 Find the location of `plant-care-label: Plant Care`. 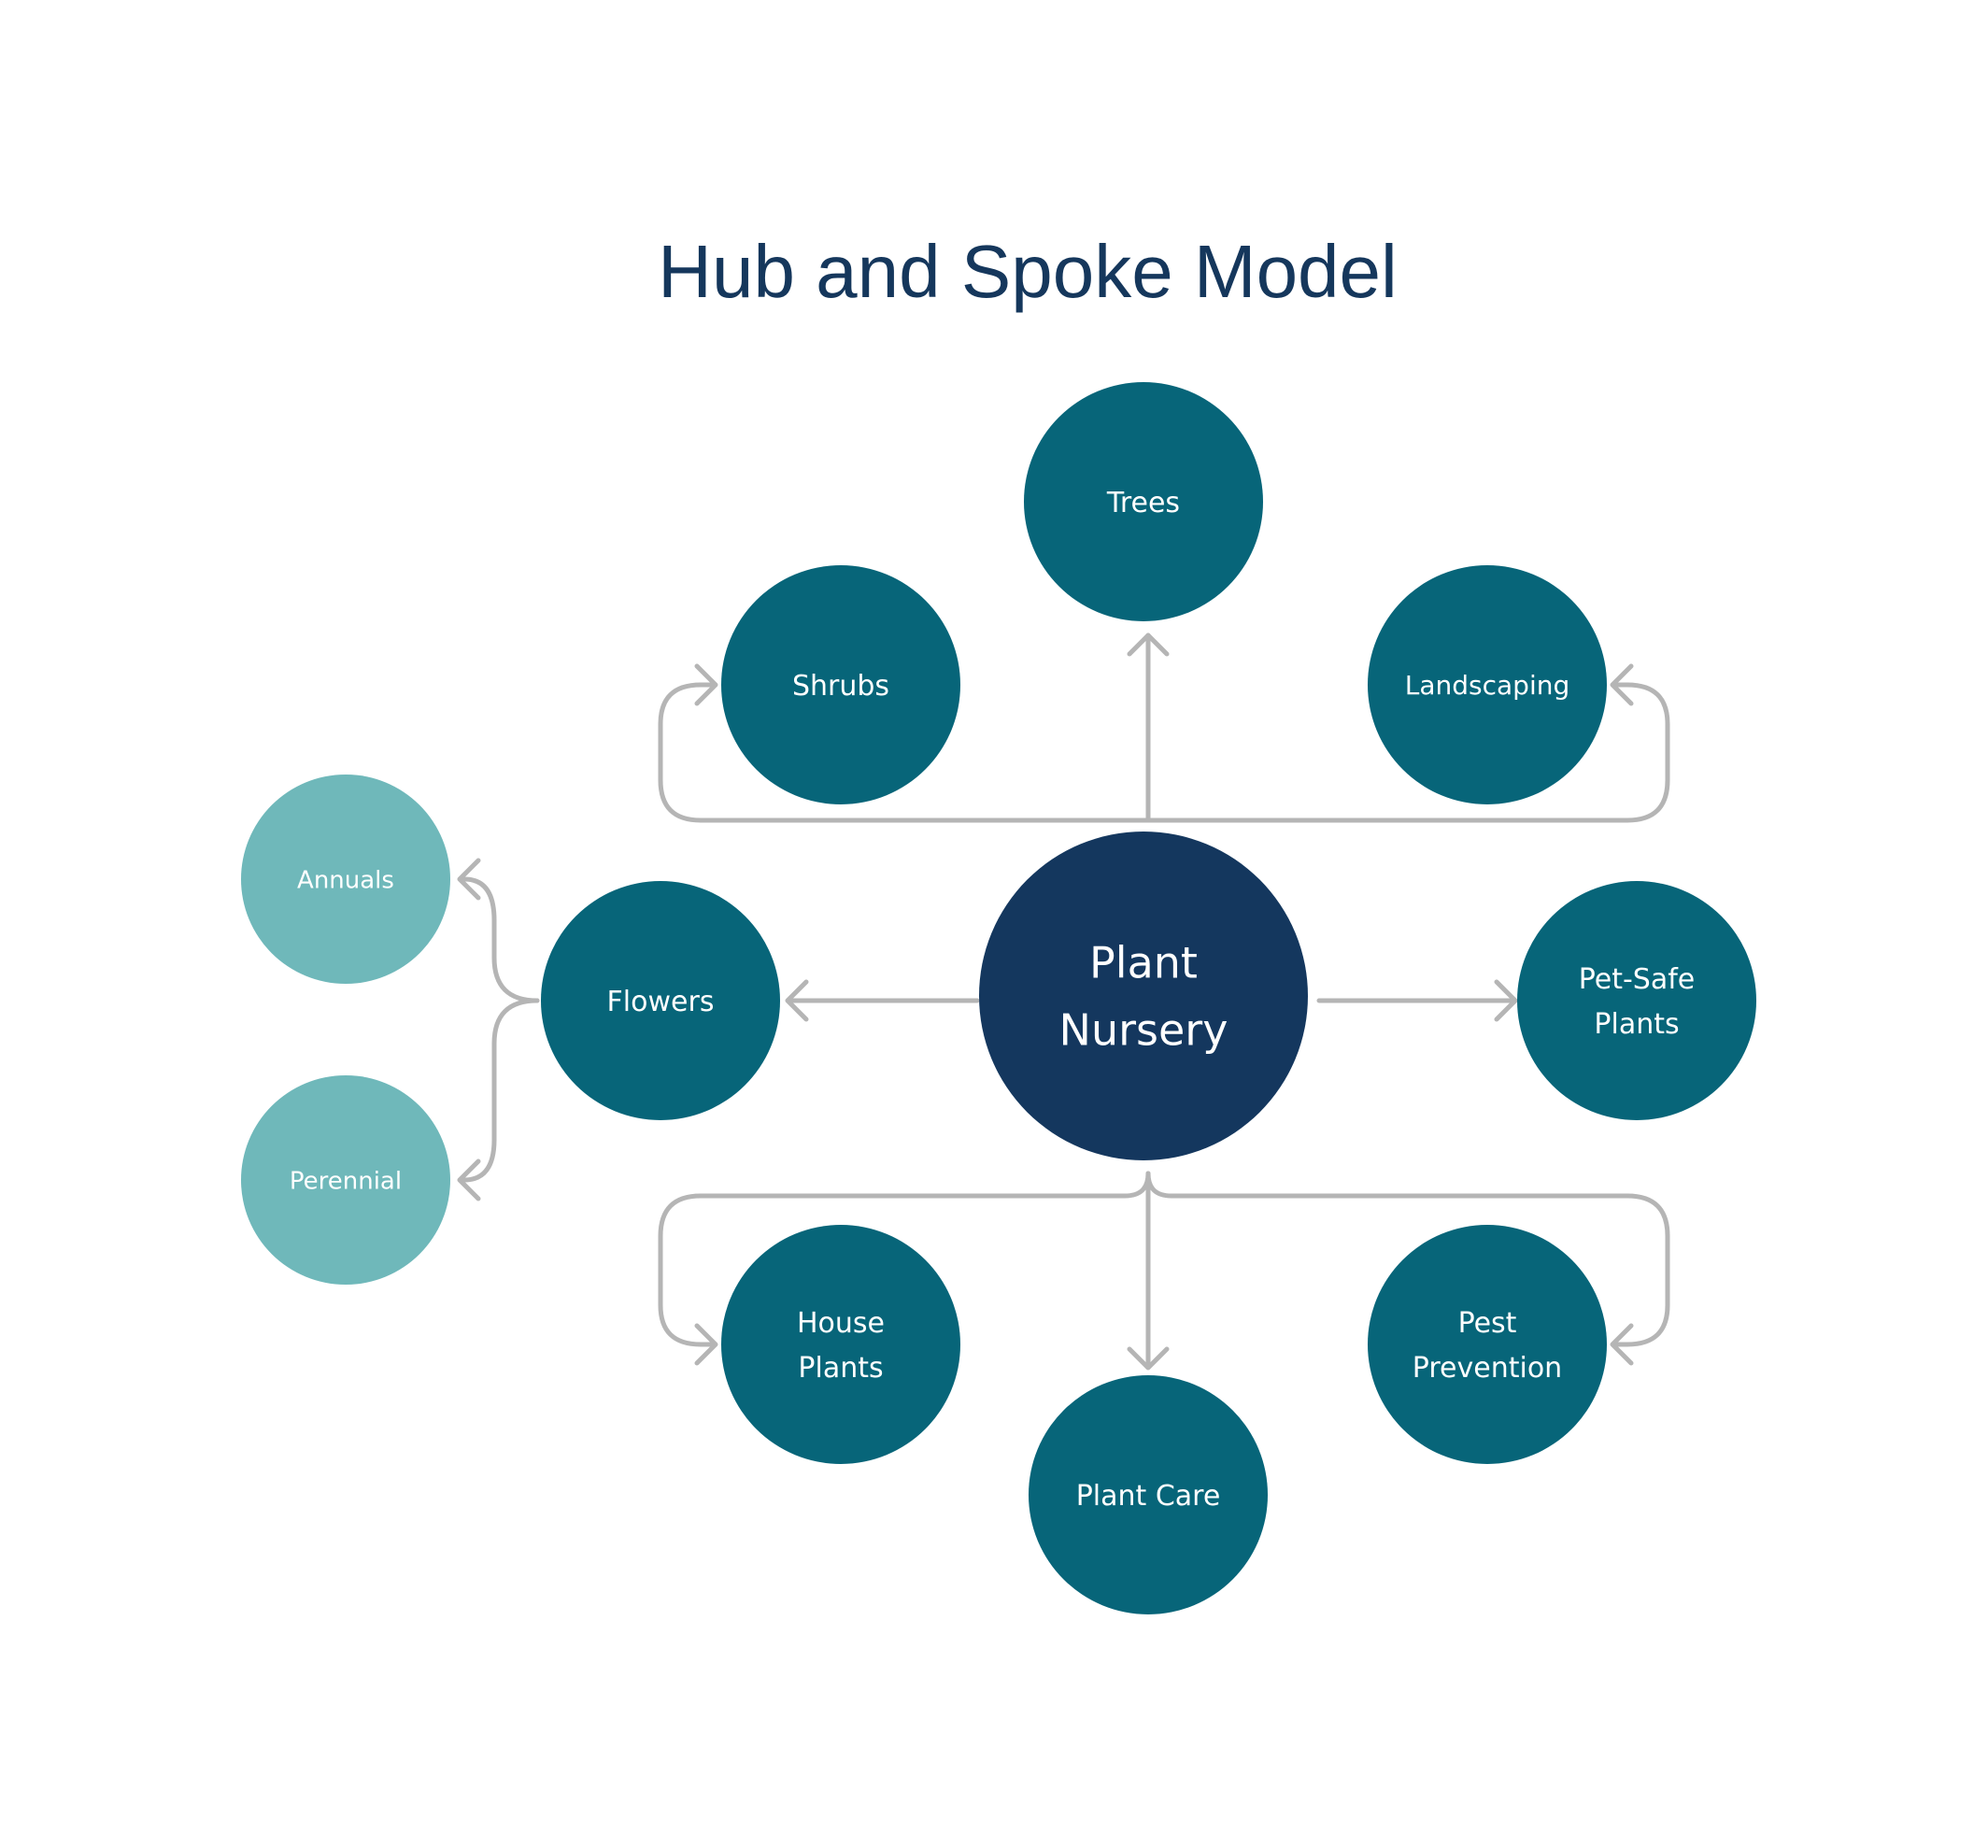

plant-care-label: Plant Care is located at coordinates (1148, 1496).